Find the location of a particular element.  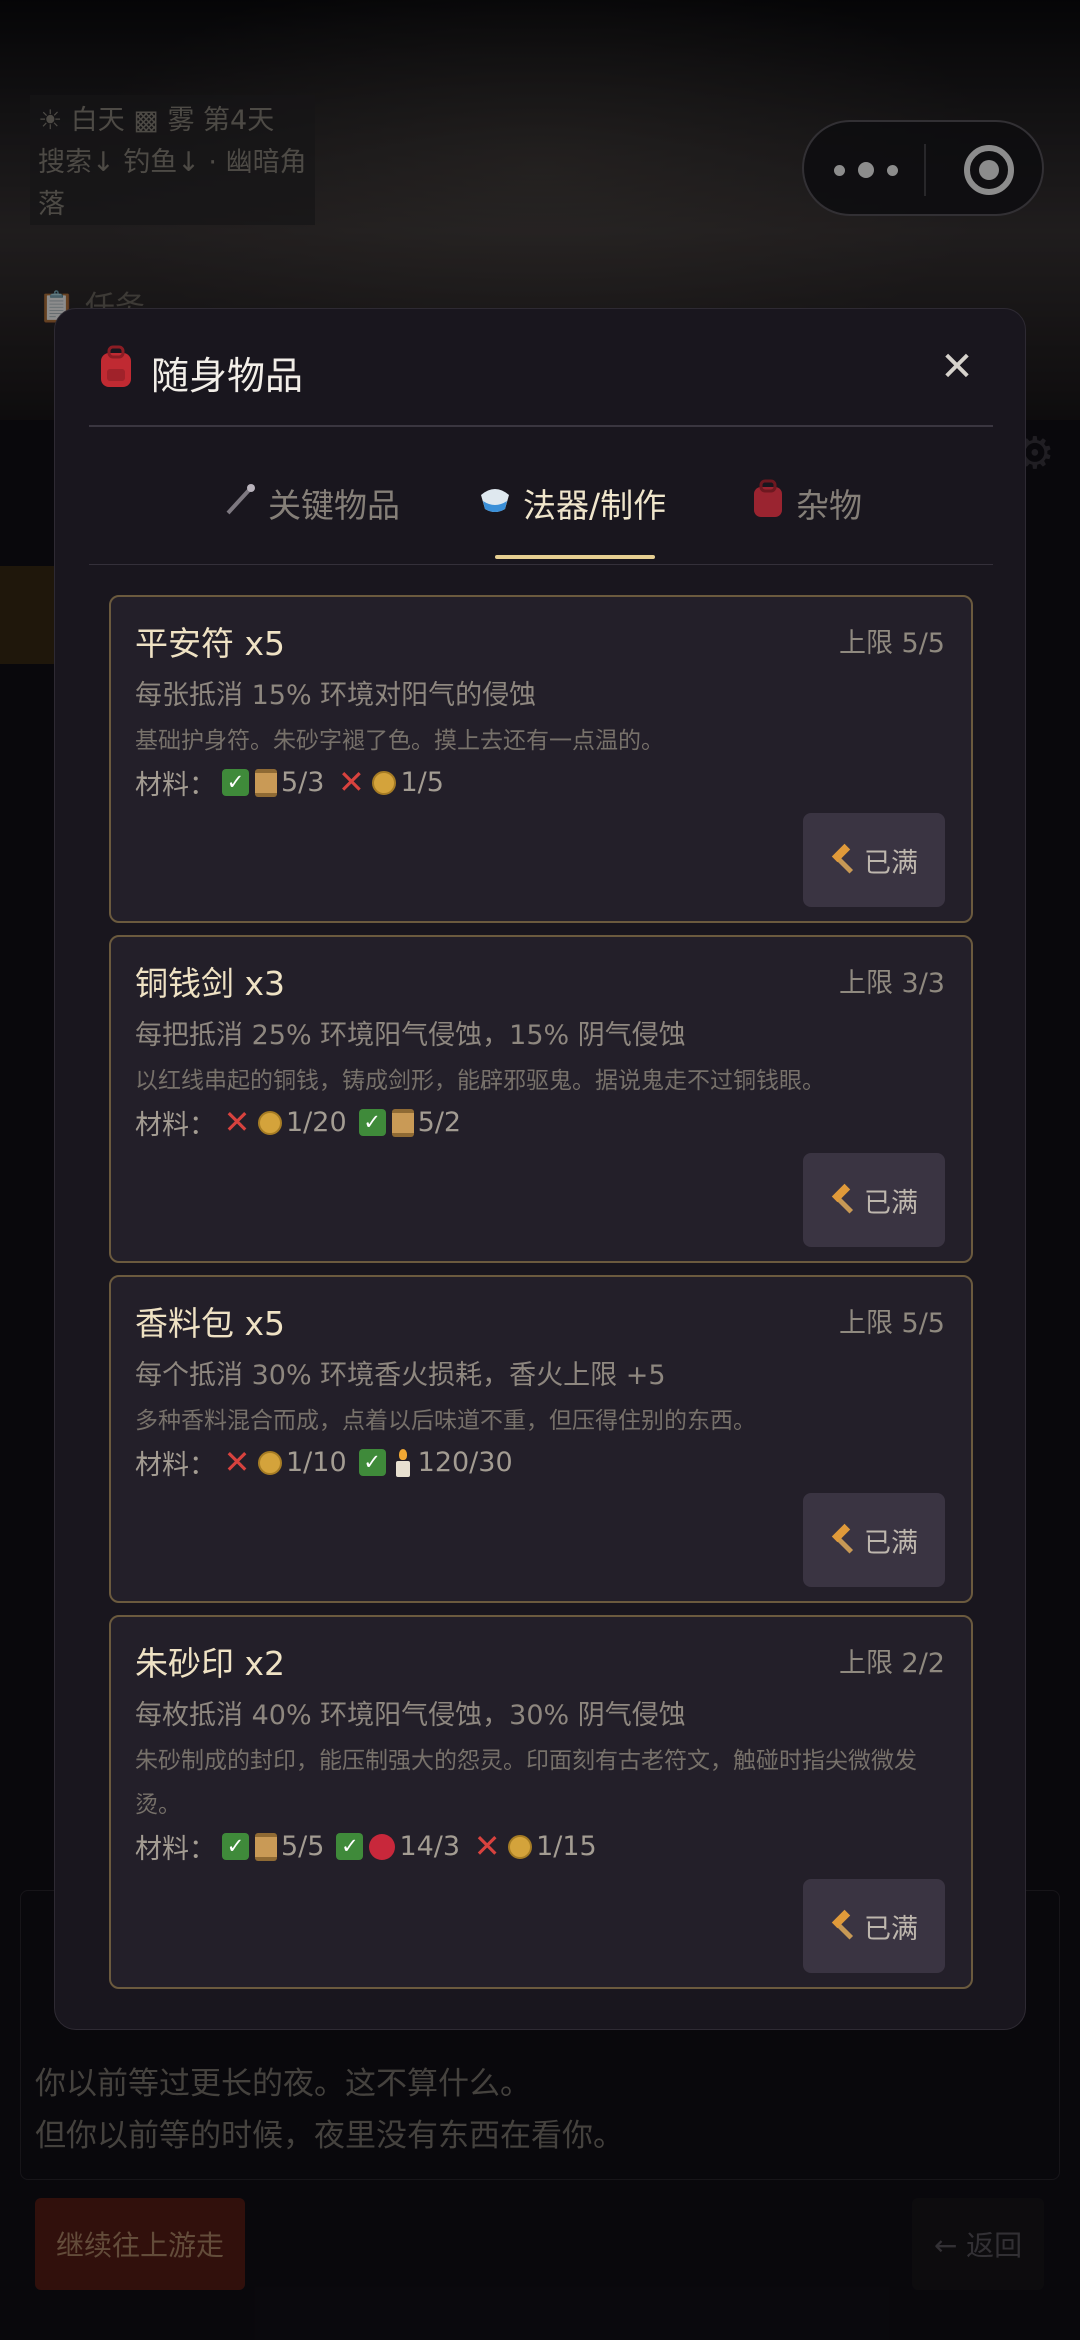

item-materials: 材料： ✓ 5/5 ✓ 14/3 ✕ 1/15 is located at coordinates (372, 1846).